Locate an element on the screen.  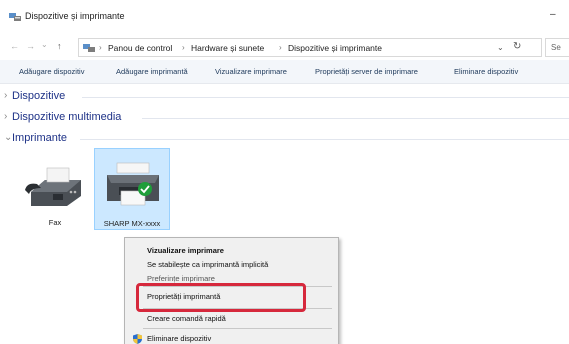
print-server-properties-button: Proprietăți server de imprimare is located at coordinates (366, 71).